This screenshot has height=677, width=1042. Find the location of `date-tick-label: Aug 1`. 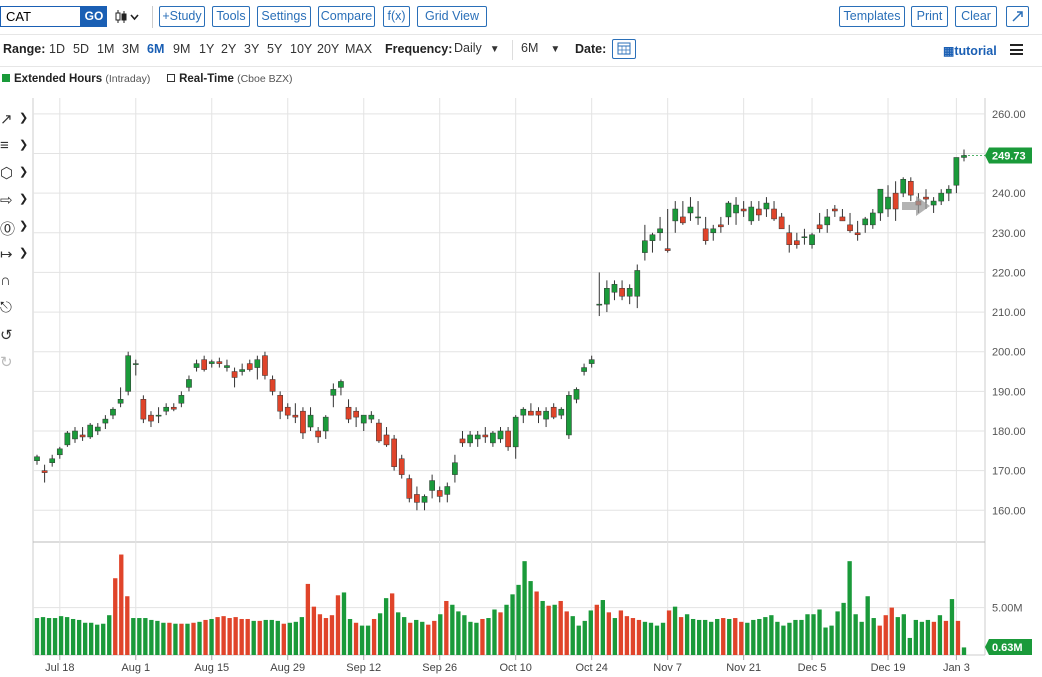

date-tick-label: Aug 1 is located at coordinates (135, 668).